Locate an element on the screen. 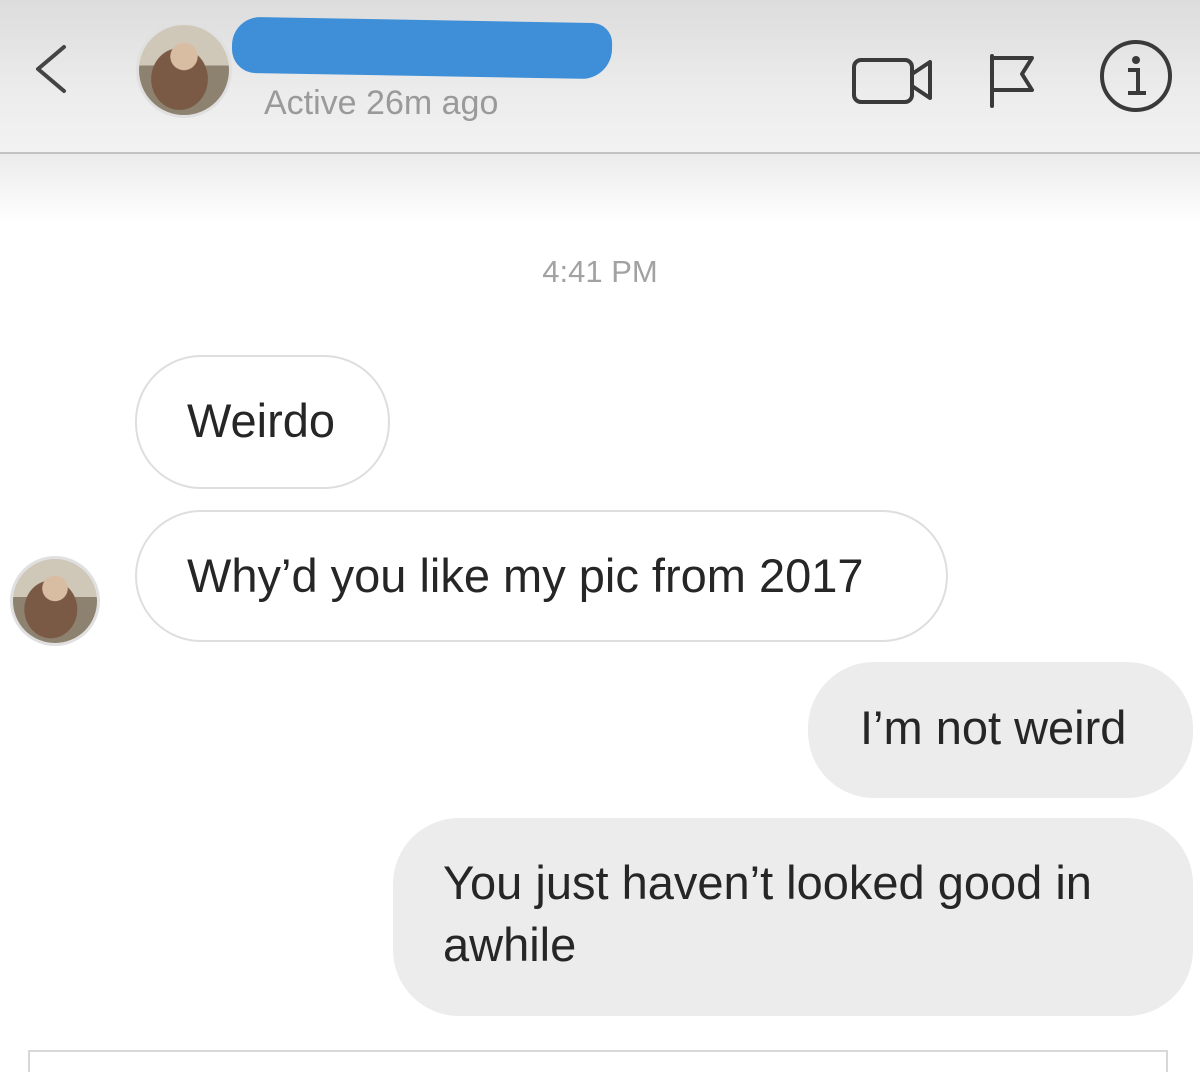 This screenshot has height=1078, width=1200. report-button is located at coordinates (1011, 80).